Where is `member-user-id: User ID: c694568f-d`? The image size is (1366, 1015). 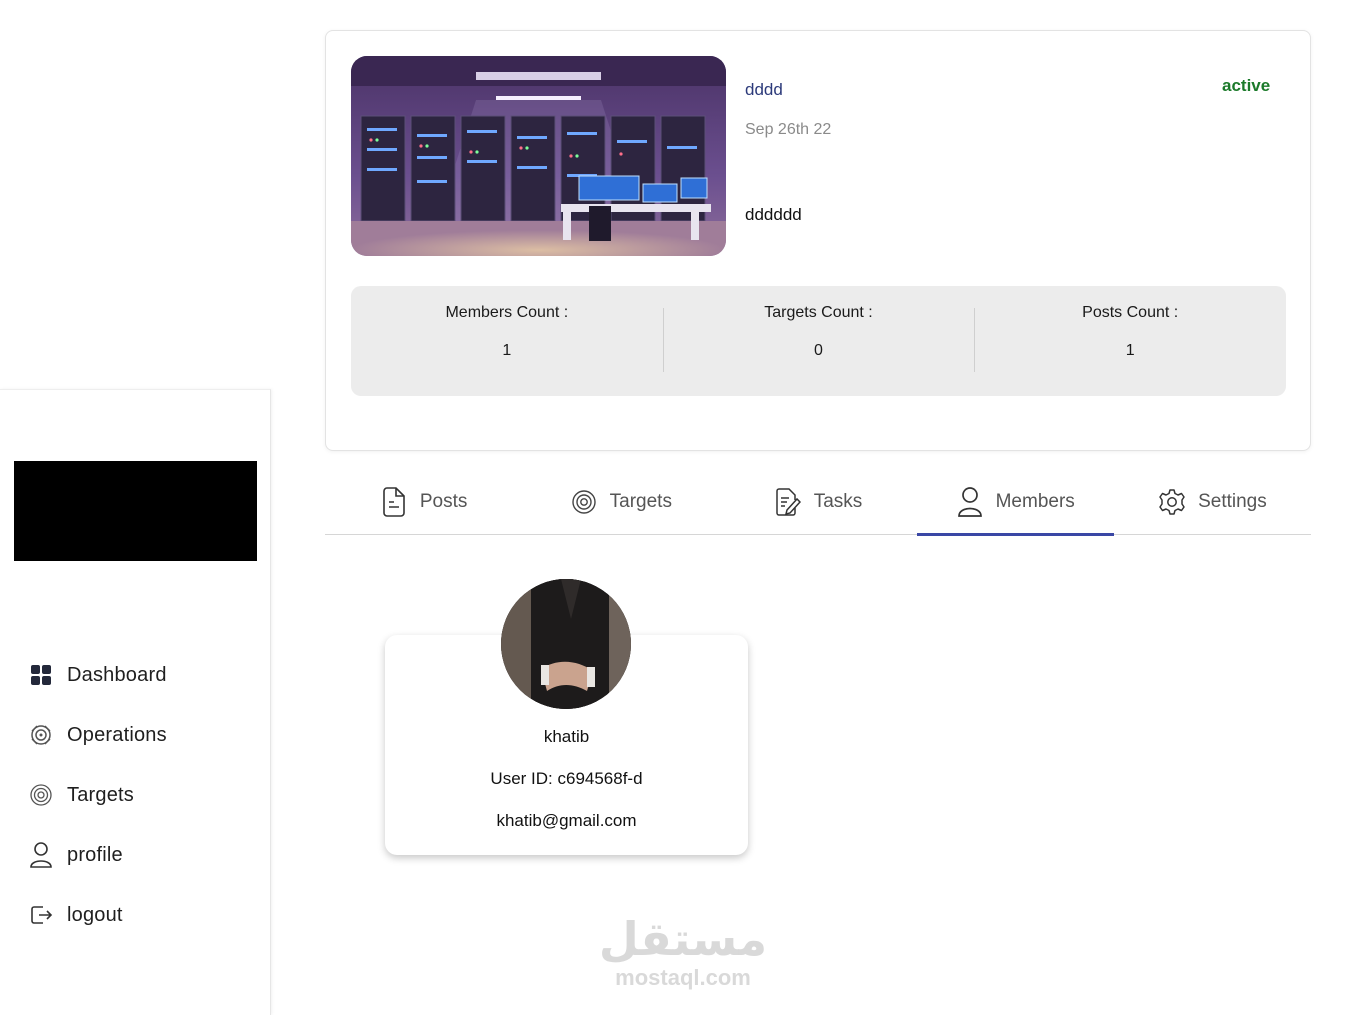 member-user-id: User ID: c694568f-d is located at coordinates (566, 778).